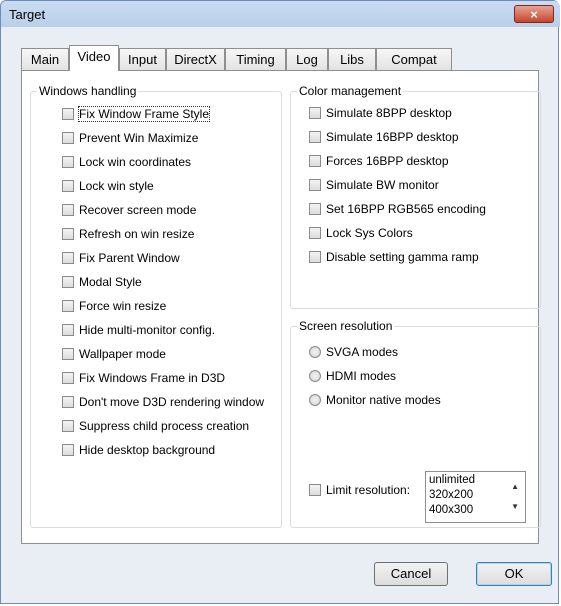 The width and height of the screenshot is (561, 606). I want to click on color-management-option: Forces 16BPP desktop, so click(379, 161).